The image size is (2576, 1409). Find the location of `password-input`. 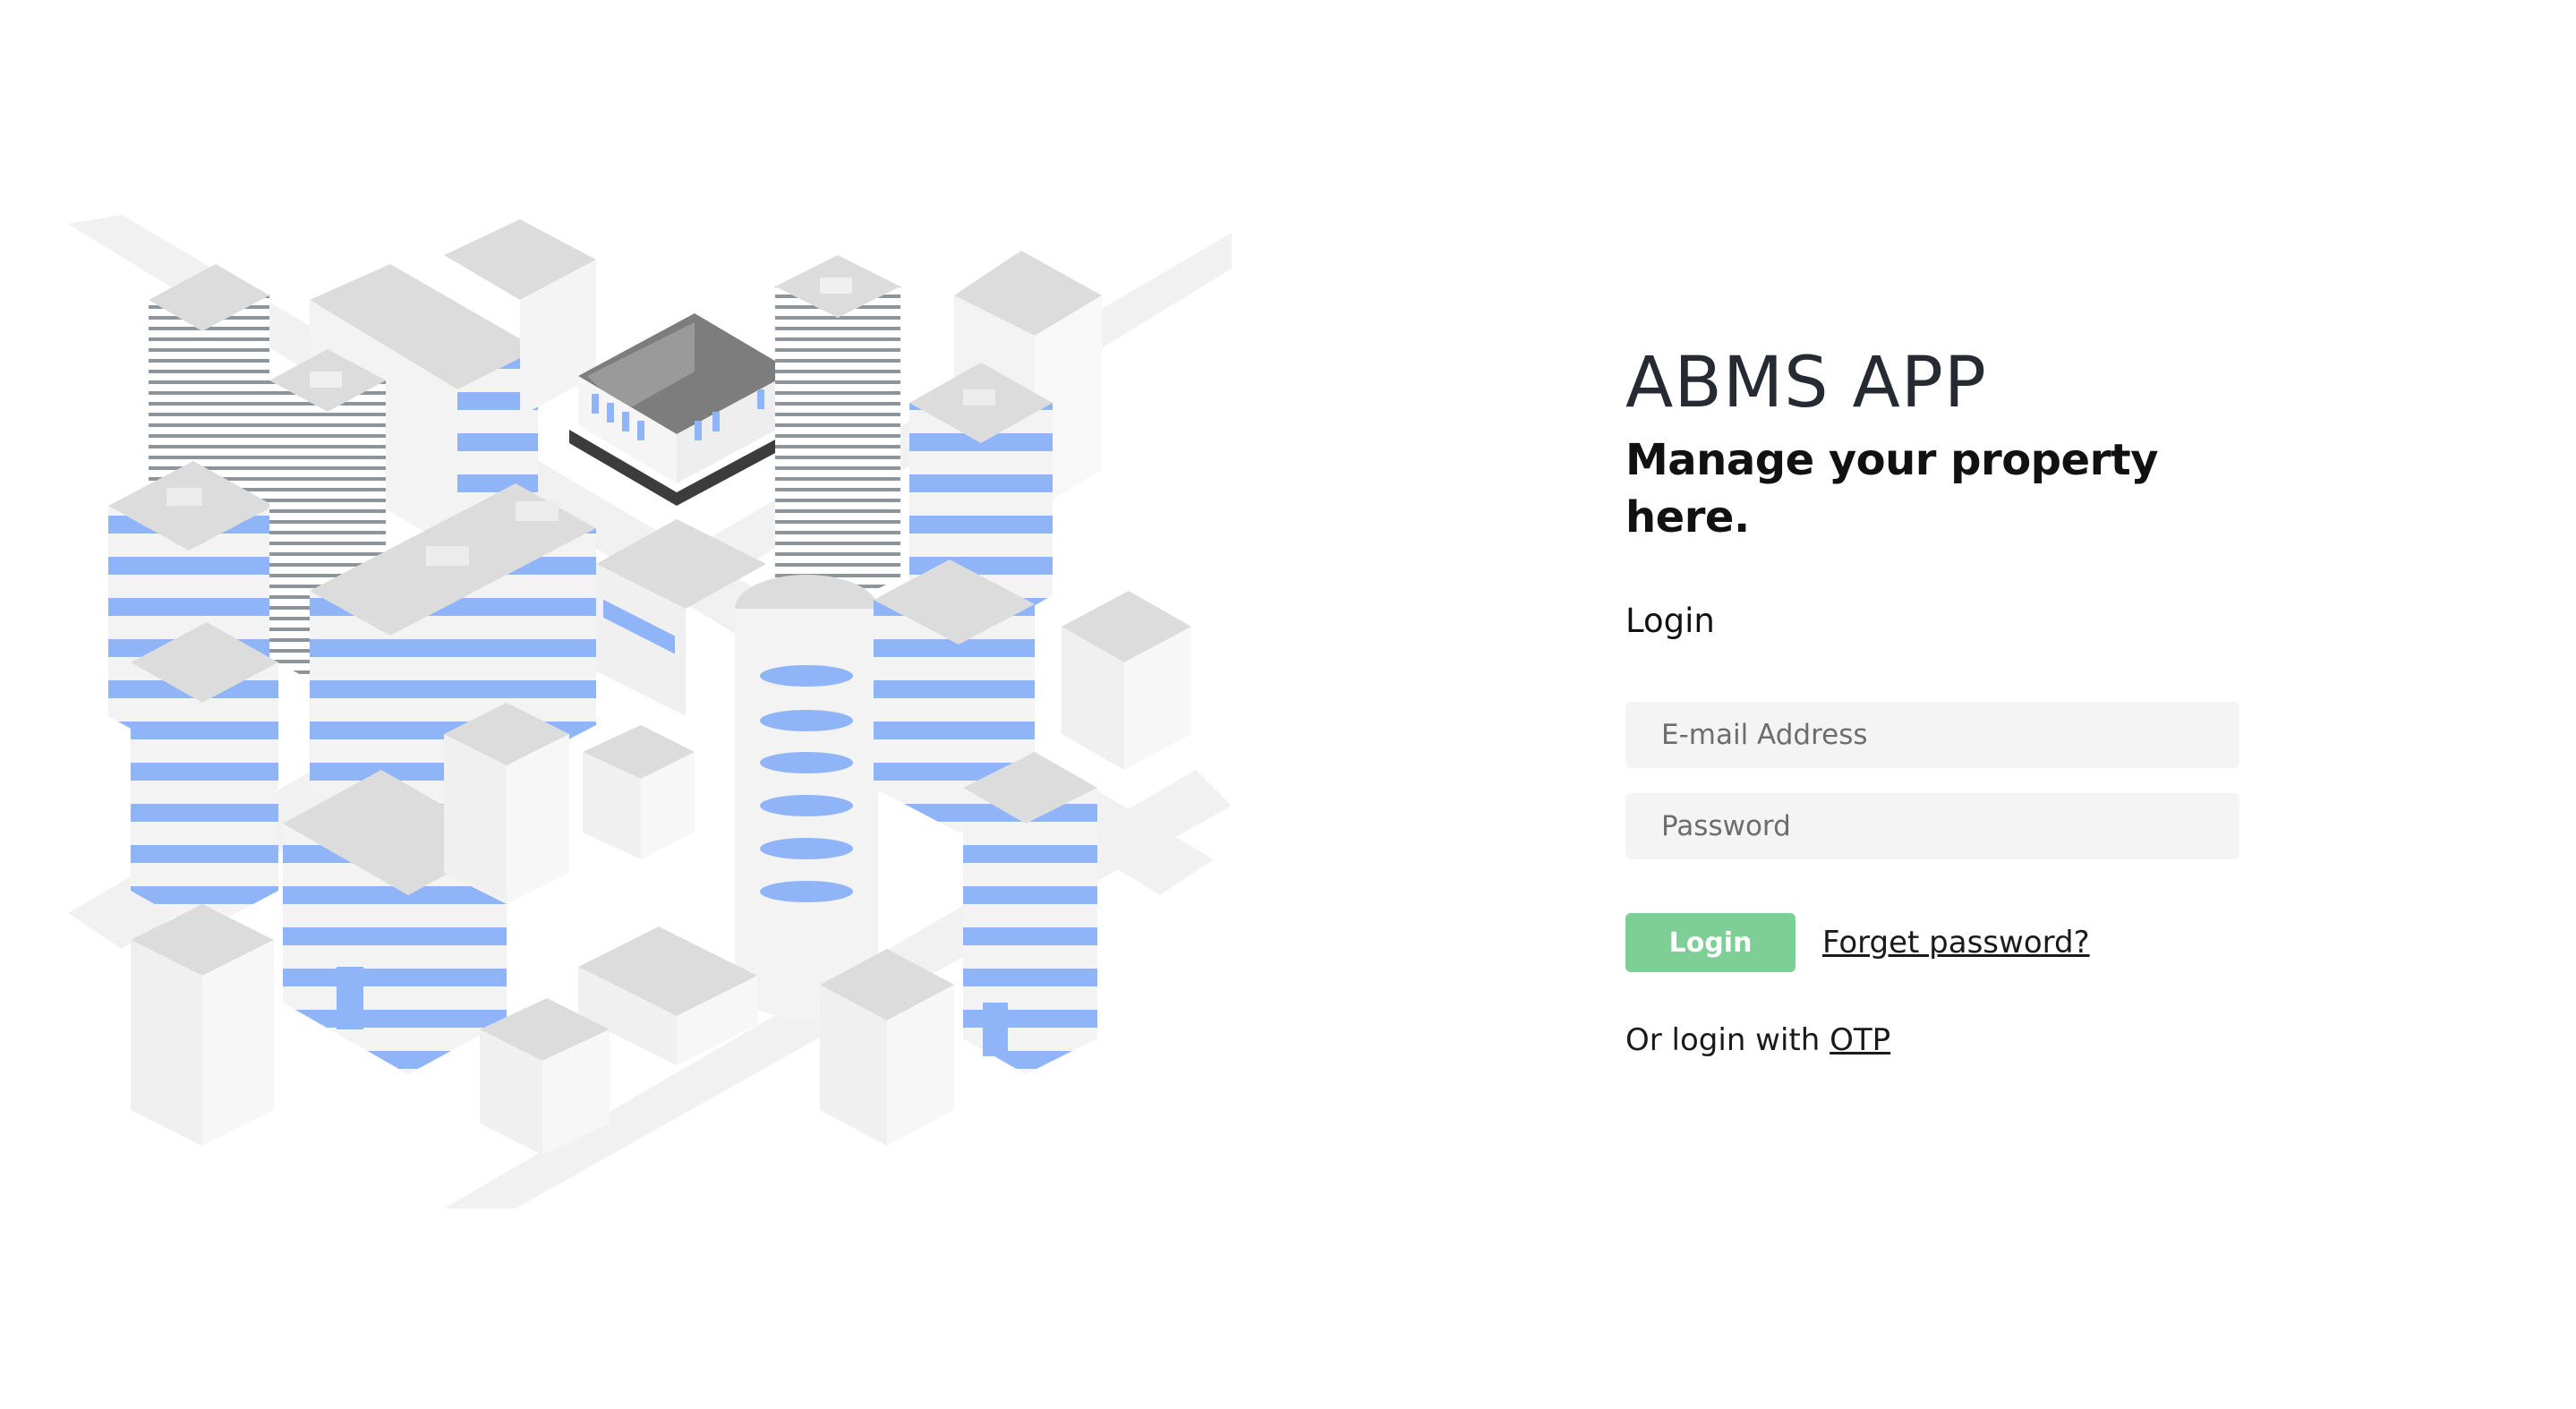

password-input is located at coordinates (1932, 826).